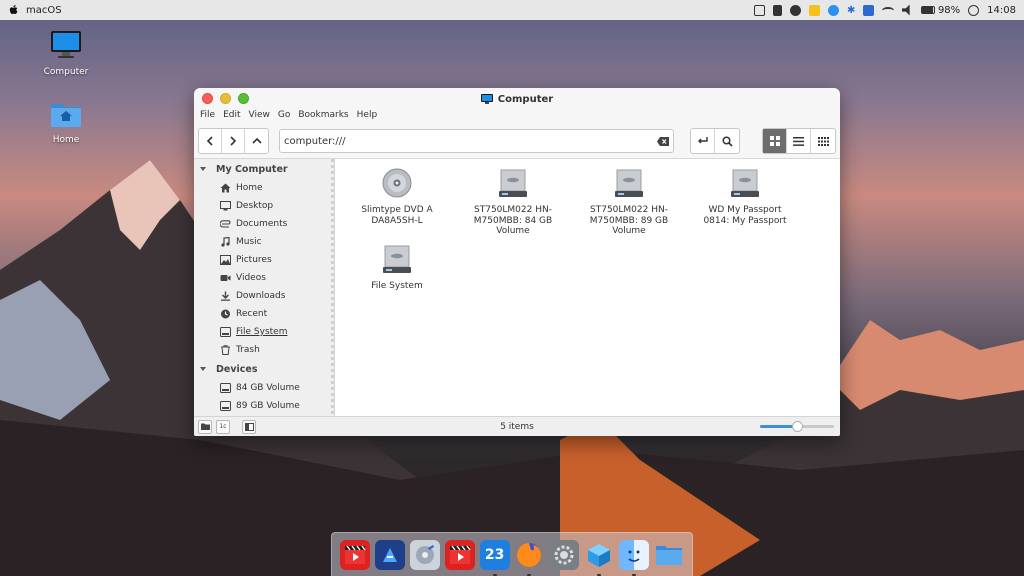 The height and width of the screenshot is (576, 1024). Describe the element at coordinates (264, 296) in the screenshot. I see `sidebar-item-downloads: Downloads` at that location.